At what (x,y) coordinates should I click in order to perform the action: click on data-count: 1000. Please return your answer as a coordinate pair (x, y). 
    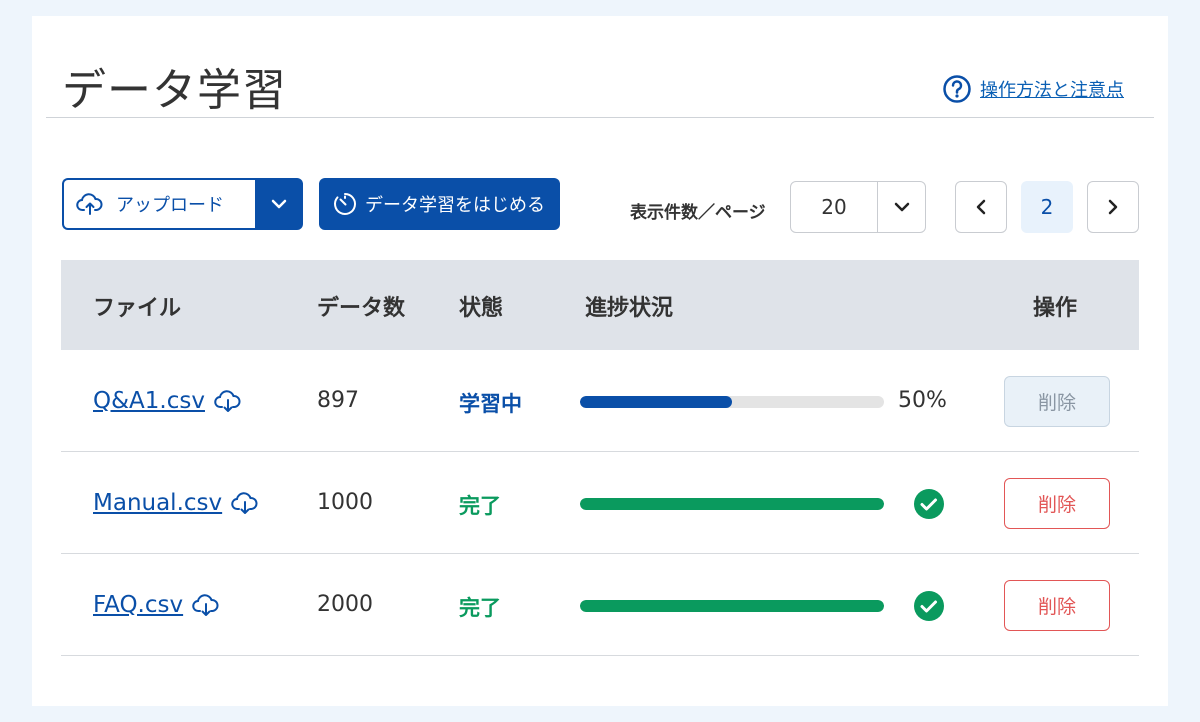
    Looking at the image, I should click on (345, 502).